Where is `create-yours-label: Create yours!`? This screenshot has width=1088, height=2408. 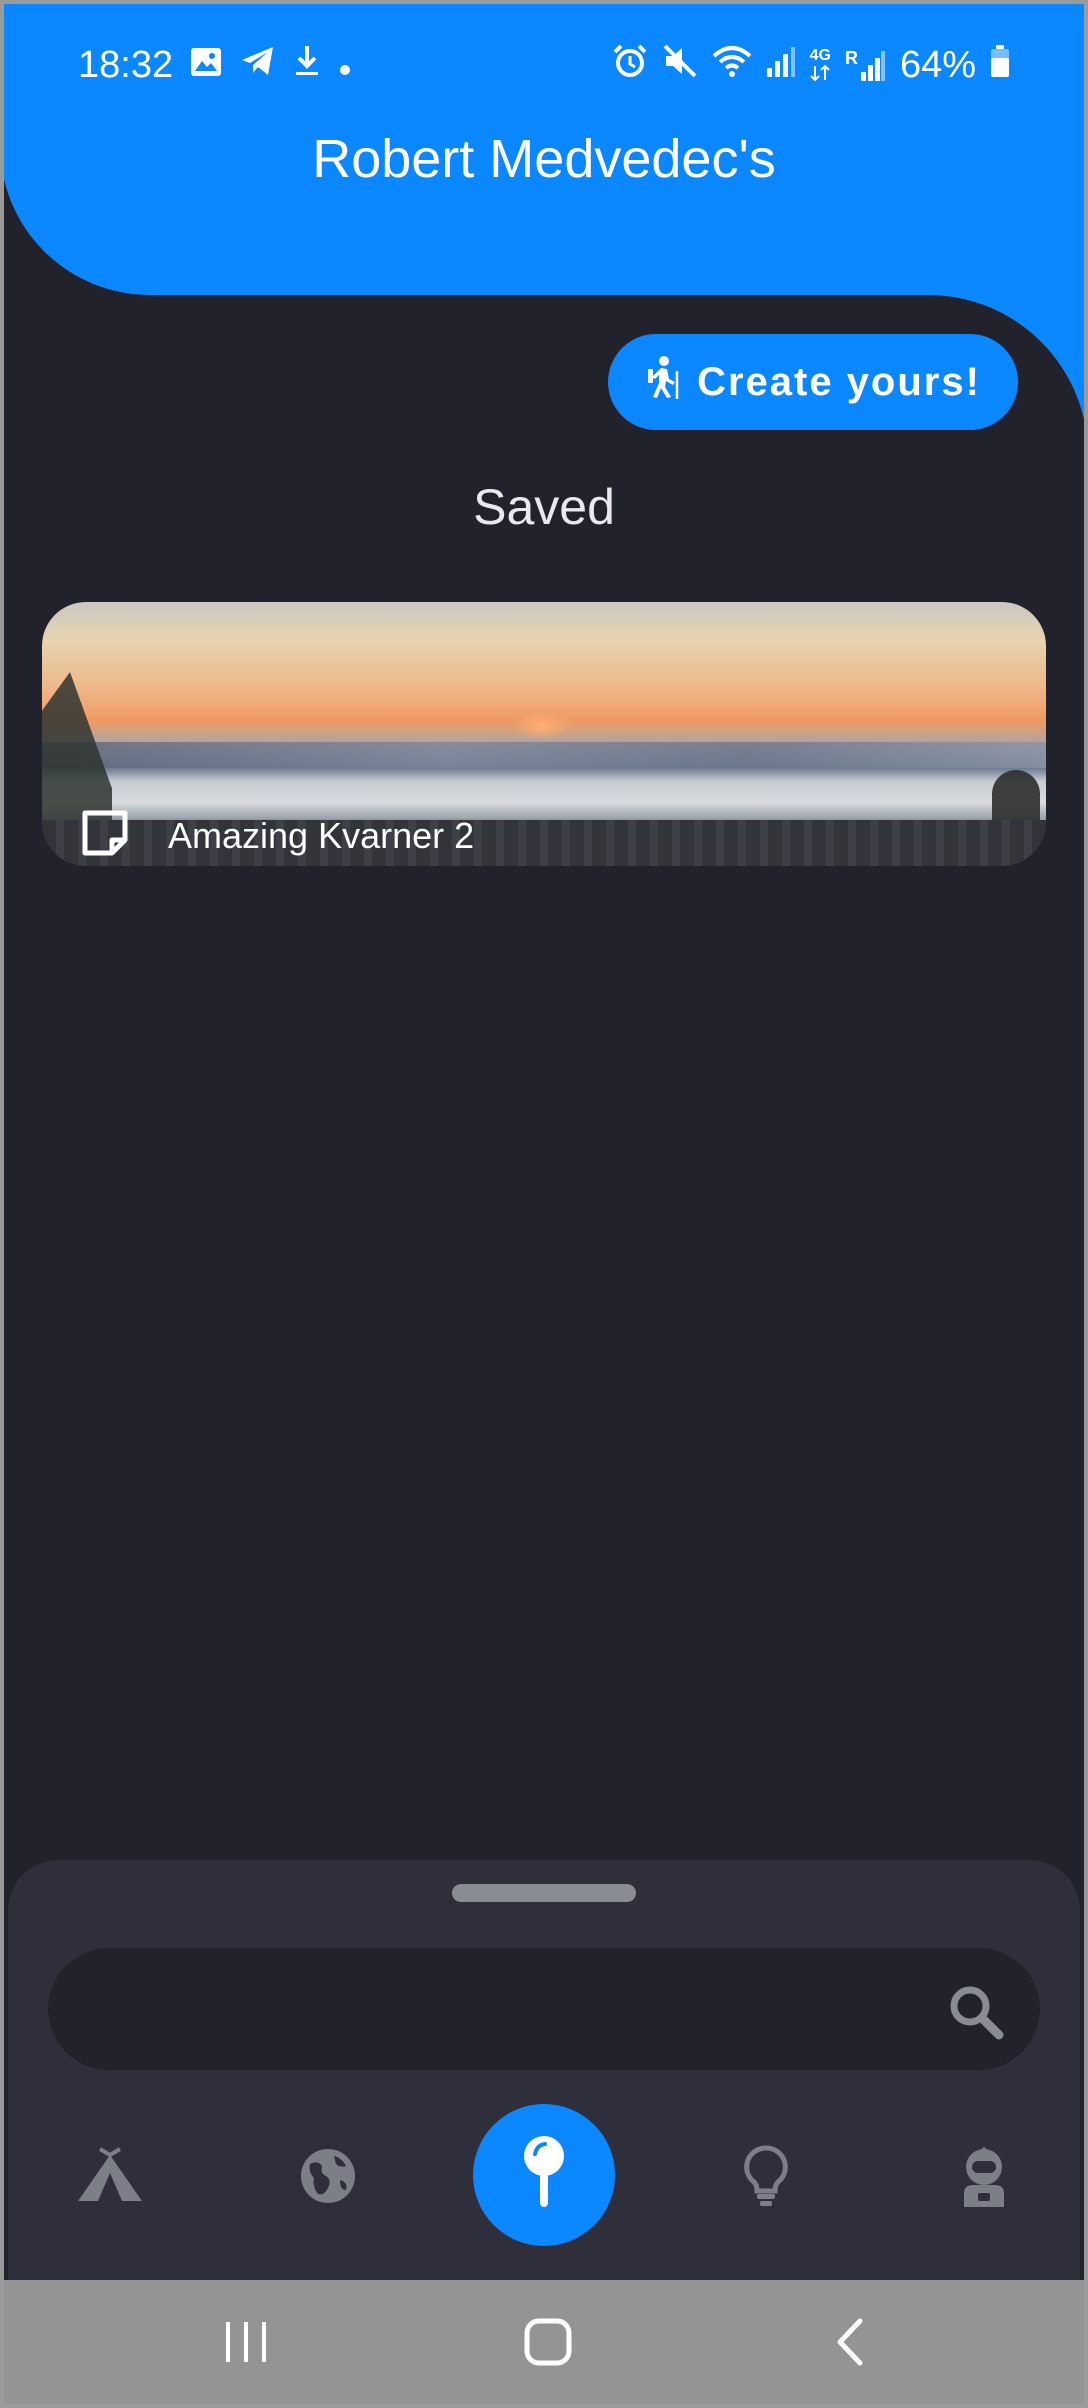 create-yours-label: Create yours! is located at coordinates (839, 381).